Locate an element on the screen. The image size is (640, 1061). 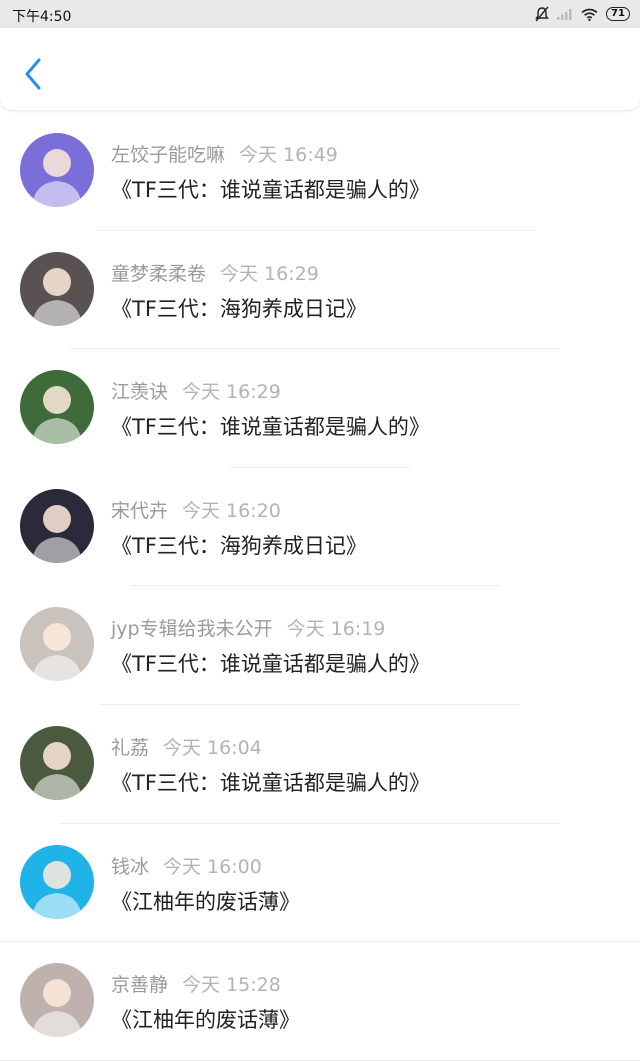
back-button is located at coordinates (34, 74).